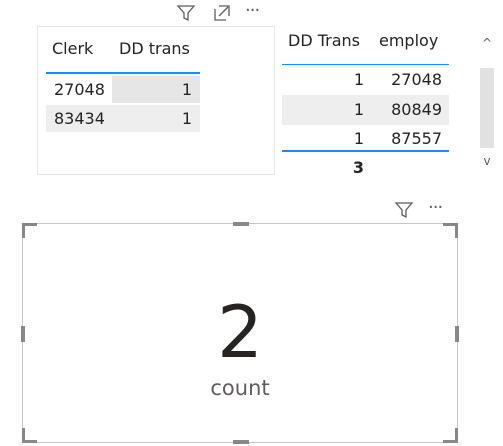  What do you see at coordinates (222, 13) in the screenshot?
I see `focus-mode-icon` at bounding box center [222, 13].